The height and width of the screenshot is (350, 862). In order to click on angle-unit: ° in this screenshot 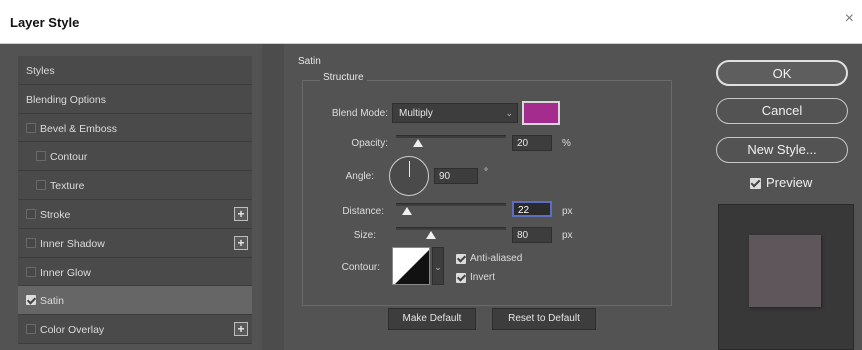, I will do `click(486, 172)`.